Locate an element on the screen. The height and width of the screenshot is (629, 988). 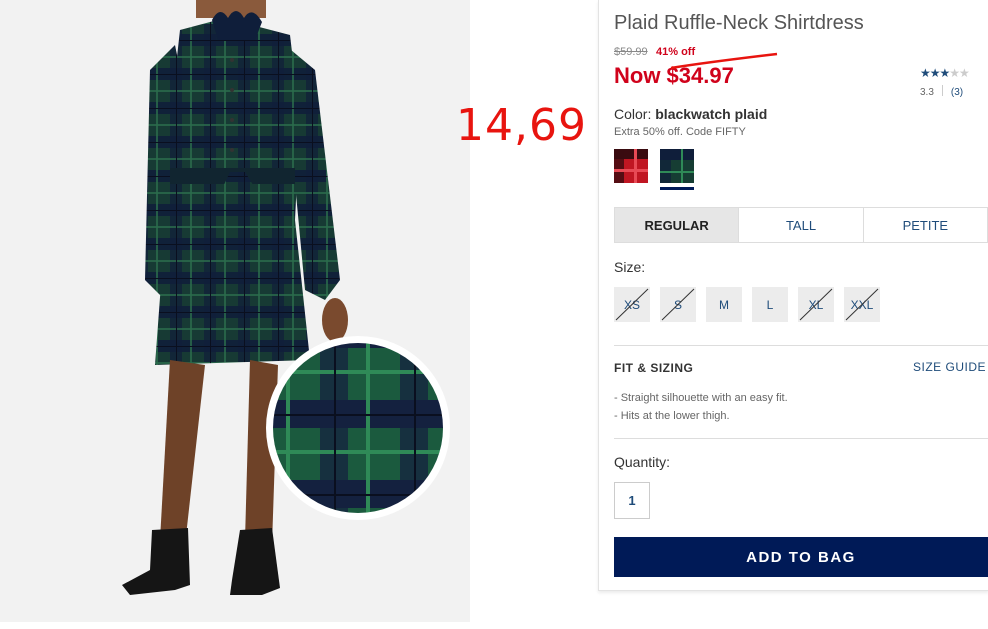
original-price: $59.99 is located at coordinates (631, 52).